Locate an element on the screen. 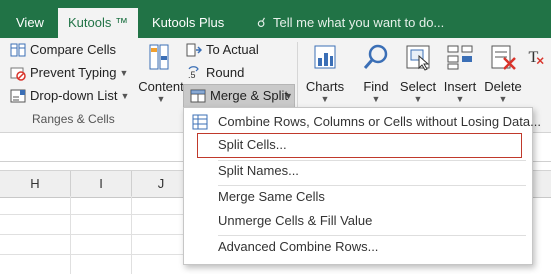 The width and height of the screenshot is (551, 274). compare-cells-label: Compare Cells is located at coordinates (73, 49).